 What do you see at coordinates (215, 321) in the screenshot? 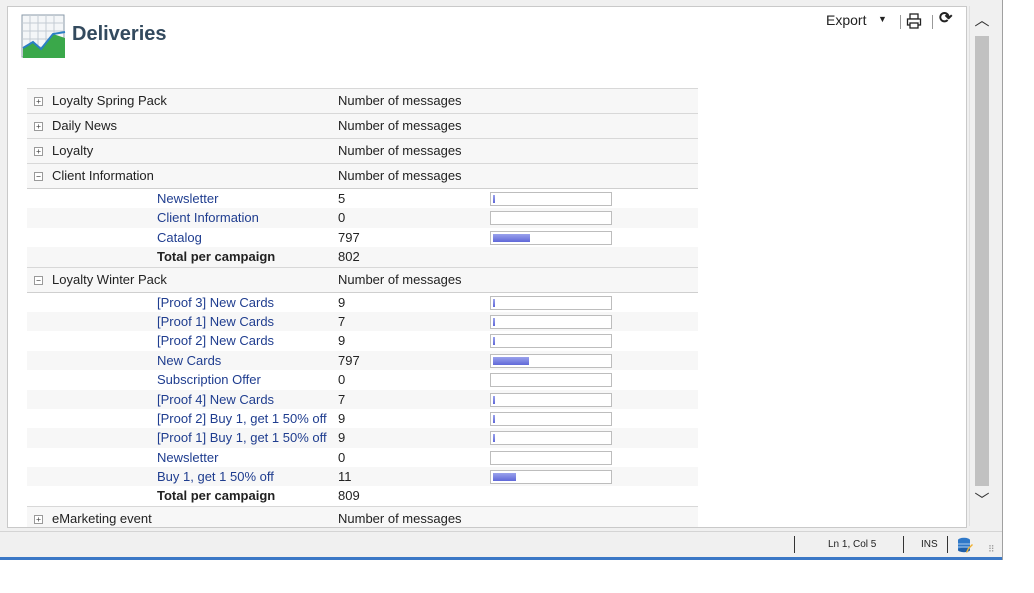
I see `delivery-link: [Proof 1] New Cards` at bounding box center [215, 321].